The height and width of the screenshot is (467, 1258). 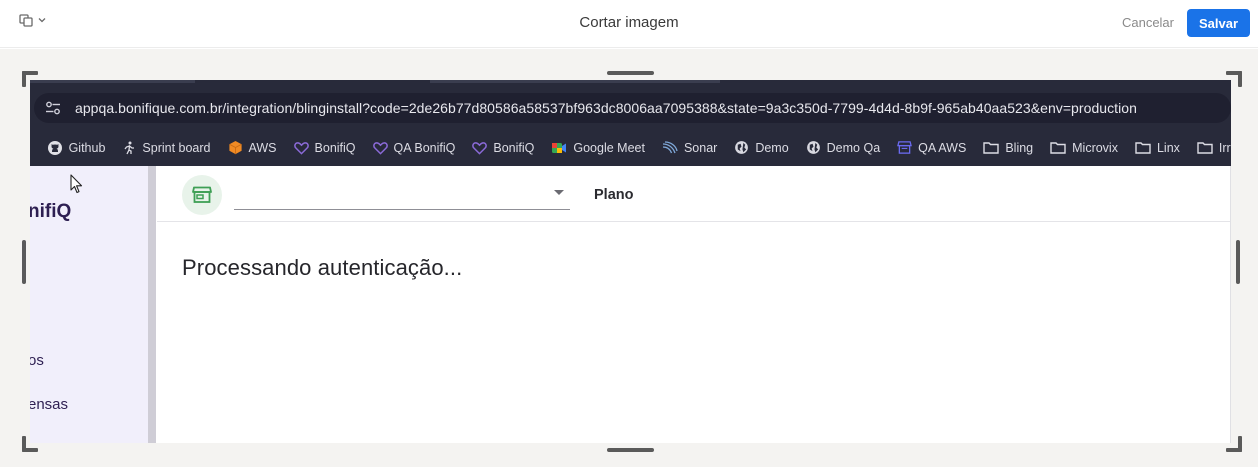 I want to click on site-settings-icon, so click(x=53, y=108).